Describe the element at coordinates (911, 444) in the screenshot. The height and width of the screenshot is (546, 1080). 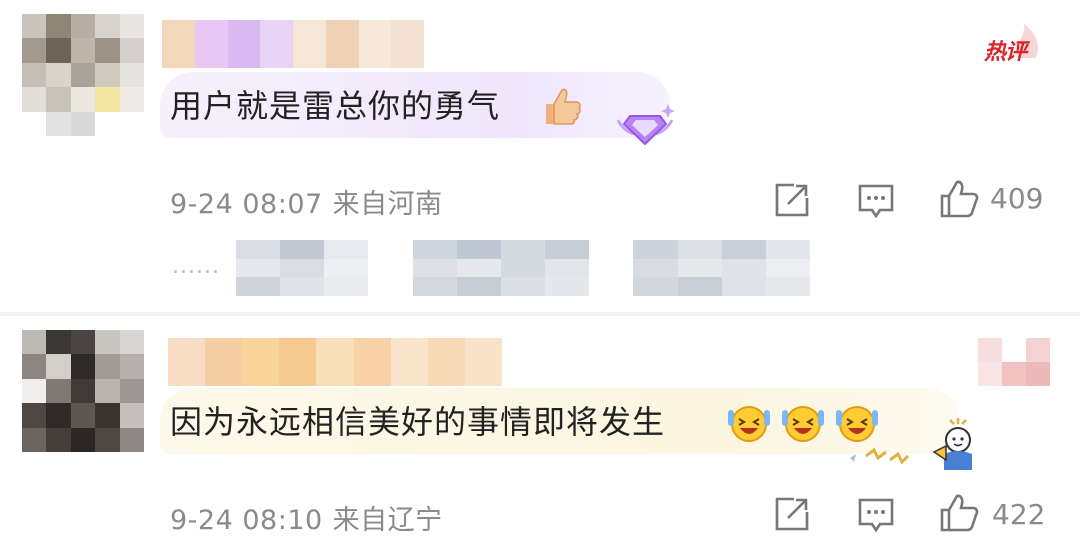
I see `cheering-character-icon` at that location.